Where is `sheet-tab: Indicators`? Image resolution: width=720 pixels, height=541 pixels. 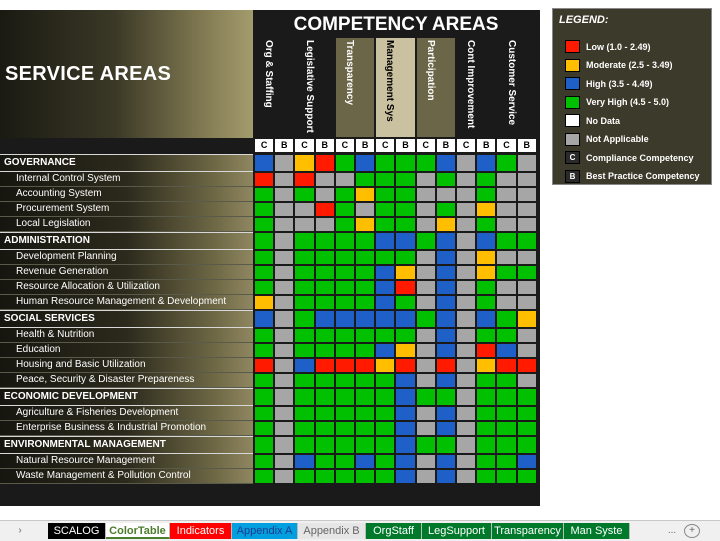 sheet-tab: Indicators is located at coordinates (201, 531).